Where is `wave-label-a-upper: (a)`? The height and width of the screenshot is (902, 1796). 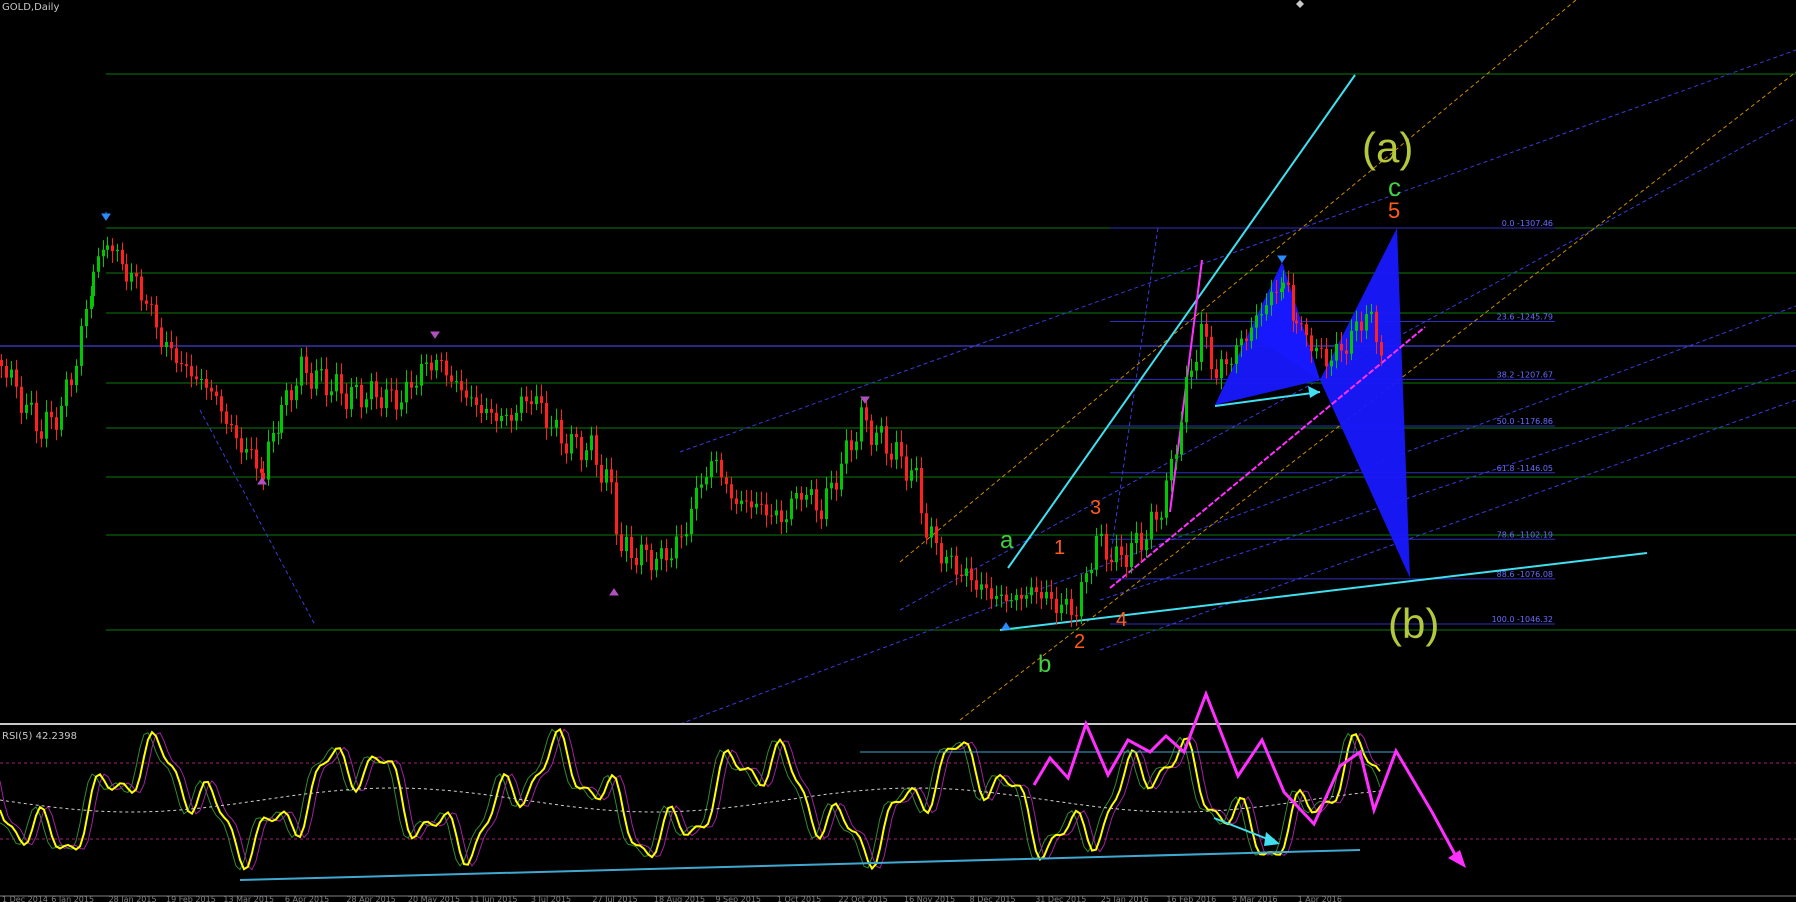
wave-label-a-upper: (a) is located at coordinates (1387, 147).